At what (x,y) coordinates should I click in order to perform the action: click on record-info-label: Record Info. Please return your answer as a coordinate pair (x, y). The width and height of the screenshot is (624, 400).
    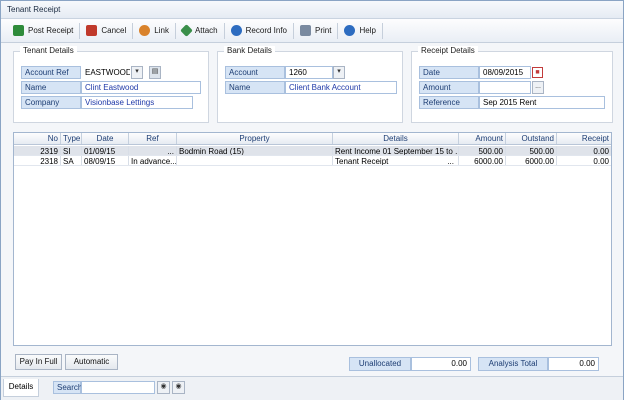
    Looking at the image, I should click on (266, 30).